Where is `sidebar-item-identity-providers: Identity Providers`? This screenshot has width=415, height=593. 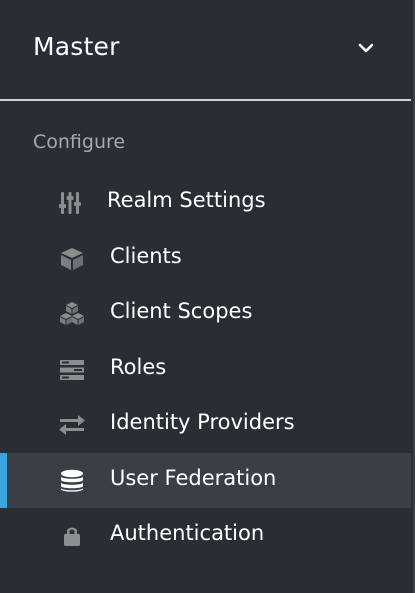 sidebar-item-identity-providers: Identity Providers is located at coordinates (205, 424).